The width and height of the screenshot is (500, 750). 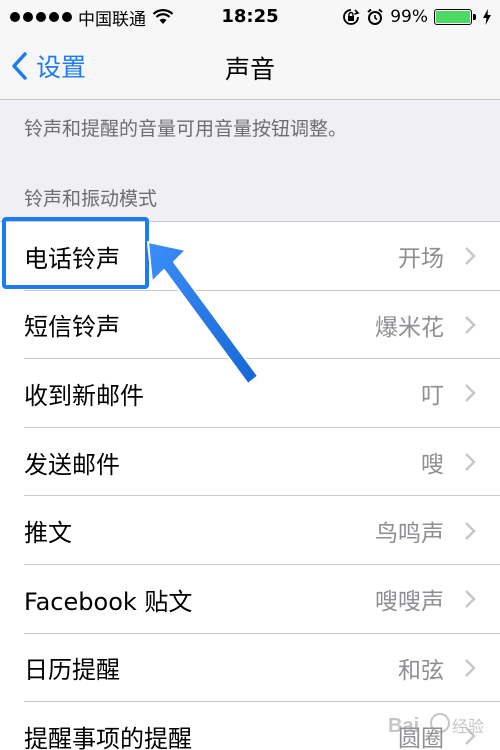 What do you see at coordinates (409, 602) in the screenshot?
I see `row-value: 嗖嗖声` at bounding box center [409, 602].